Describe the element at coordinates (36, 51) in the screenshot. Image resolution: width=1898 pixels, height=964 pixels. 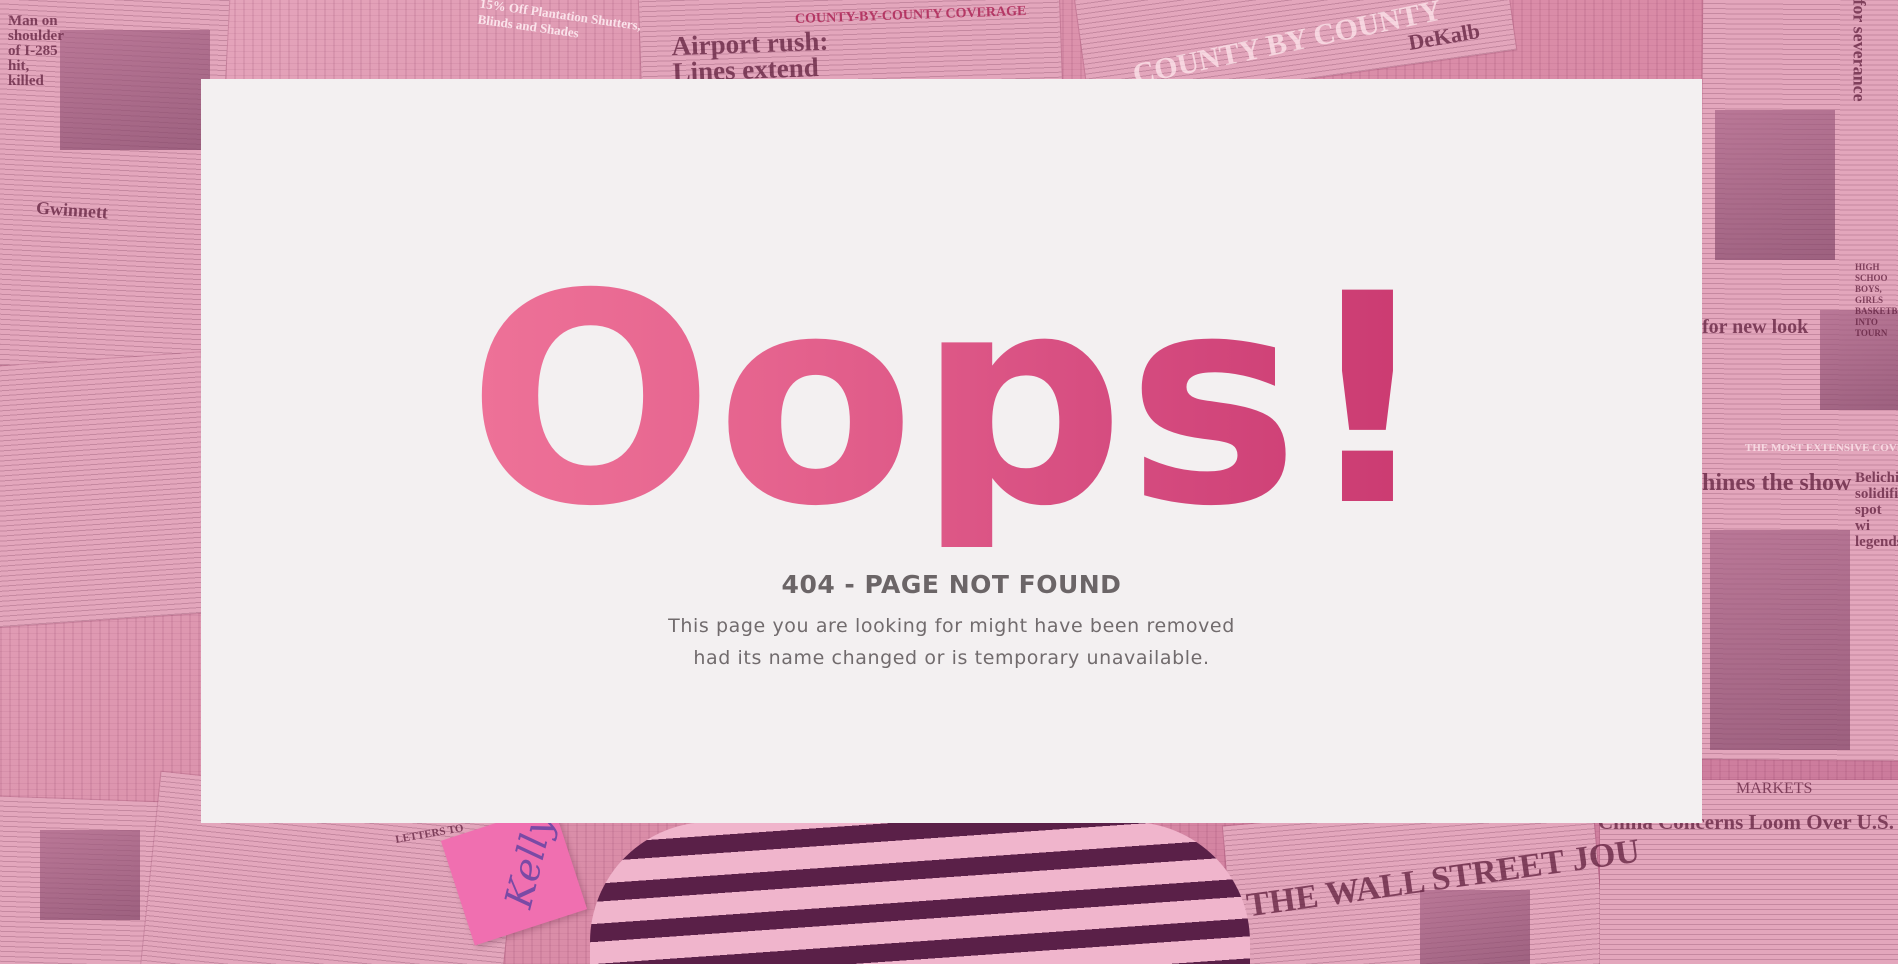
I see `newspaper-headline: Man on shoulder of I-285 hit, killed` at that location.